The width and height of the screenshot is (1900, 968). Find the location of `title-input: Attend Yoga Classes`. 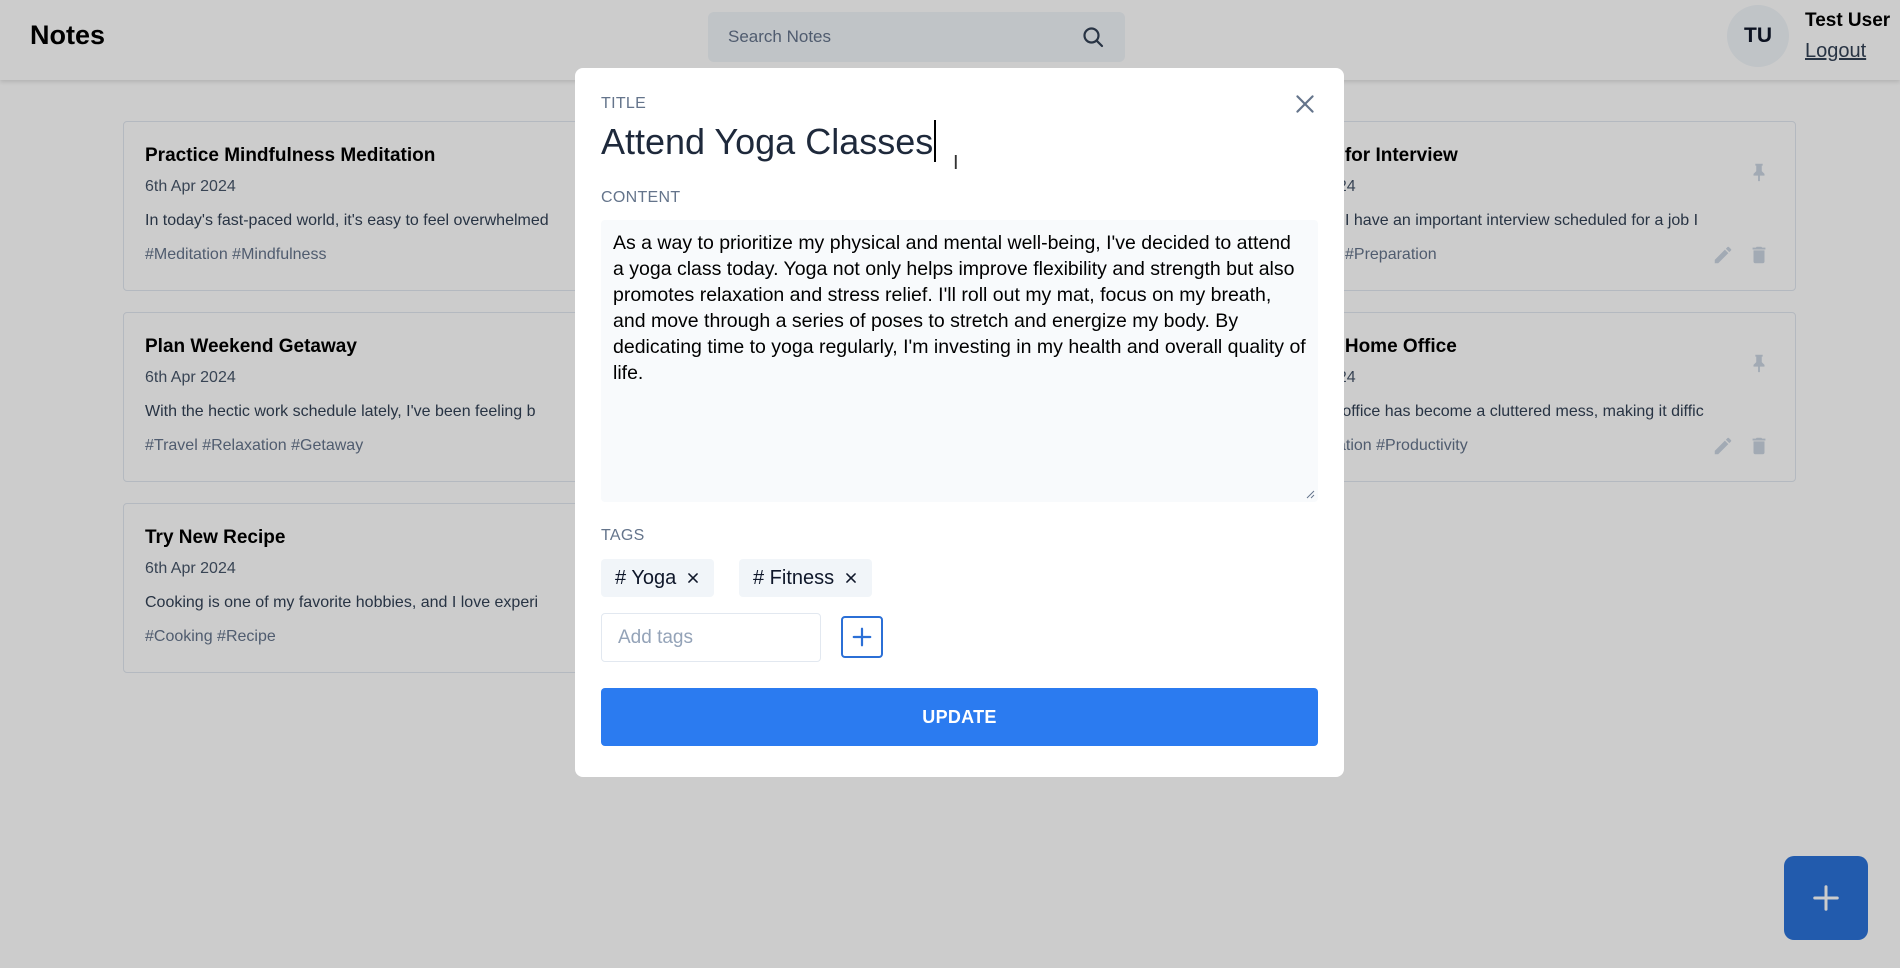

title-input: Attend Yoga Classes is located at coordinates (769, 141).